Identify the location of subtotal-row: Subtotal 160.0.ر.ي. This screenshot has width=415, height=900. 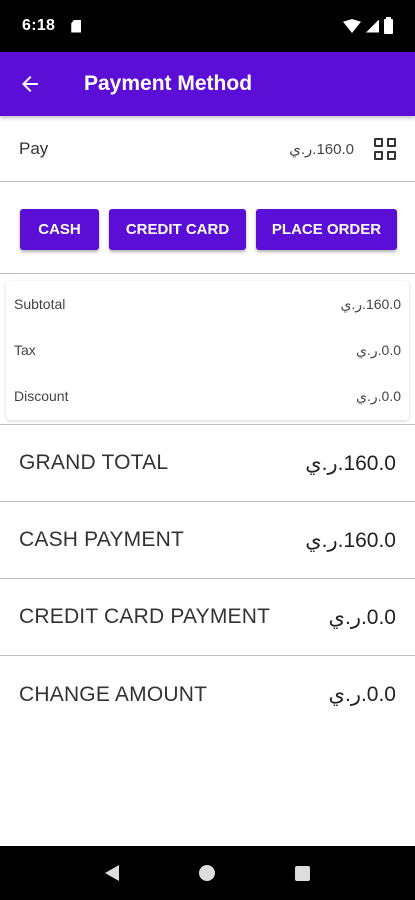
(207, 304).